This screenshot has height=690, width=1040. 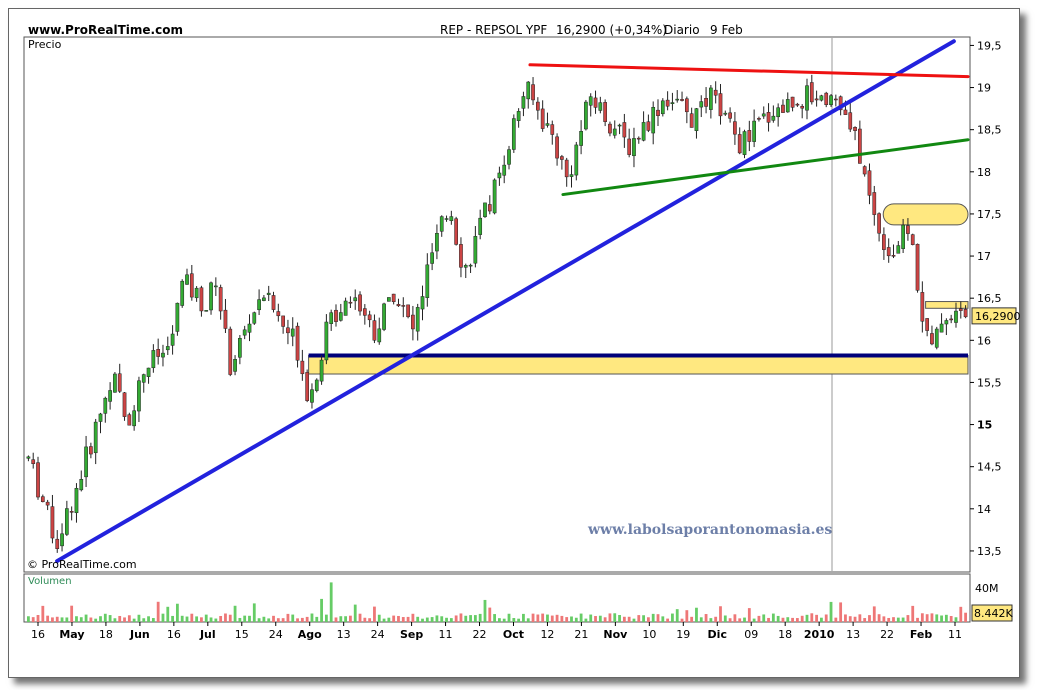 I want to click on period-label: Diario, so click(x=682, y=30).